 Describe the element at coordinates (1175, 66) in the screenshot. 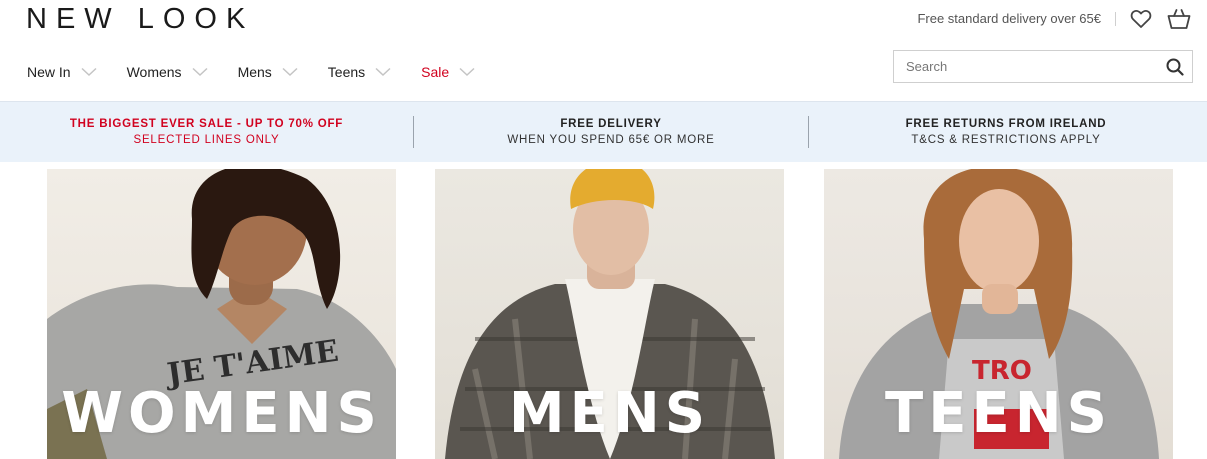

I see `search-icon` at that location.